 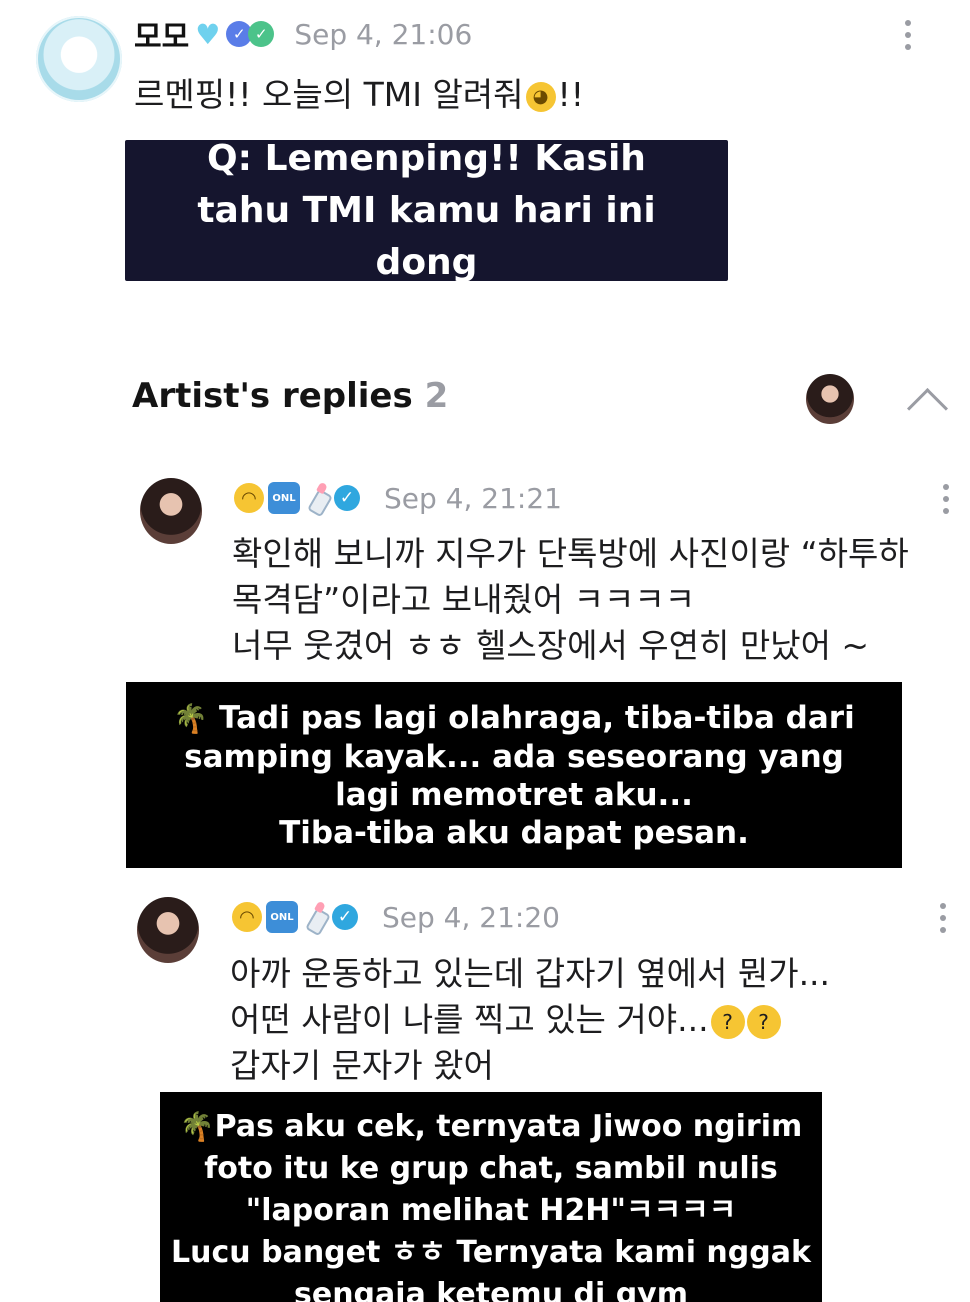 What do you see at coordinates (161, 34) in the screenshot?
I see `author-name: 모모` at bounding box center [161, 34].